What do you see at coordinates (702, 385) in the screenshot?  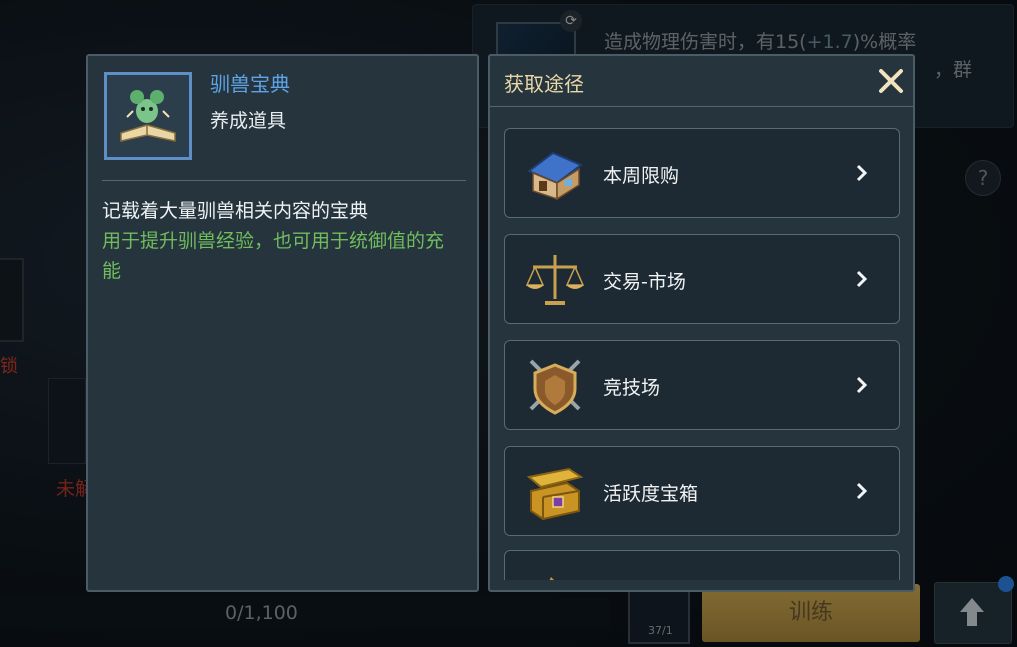 I see `source-item-arena: 竞技场` at bounding box center [702, 385].